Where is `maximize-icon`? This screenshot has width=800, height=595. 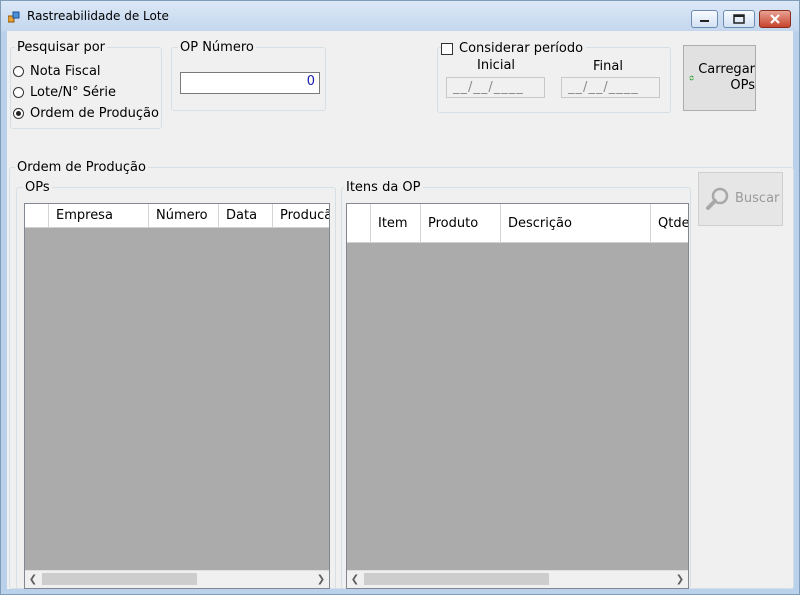 maximize-icon is located at coordinates (739, 19).